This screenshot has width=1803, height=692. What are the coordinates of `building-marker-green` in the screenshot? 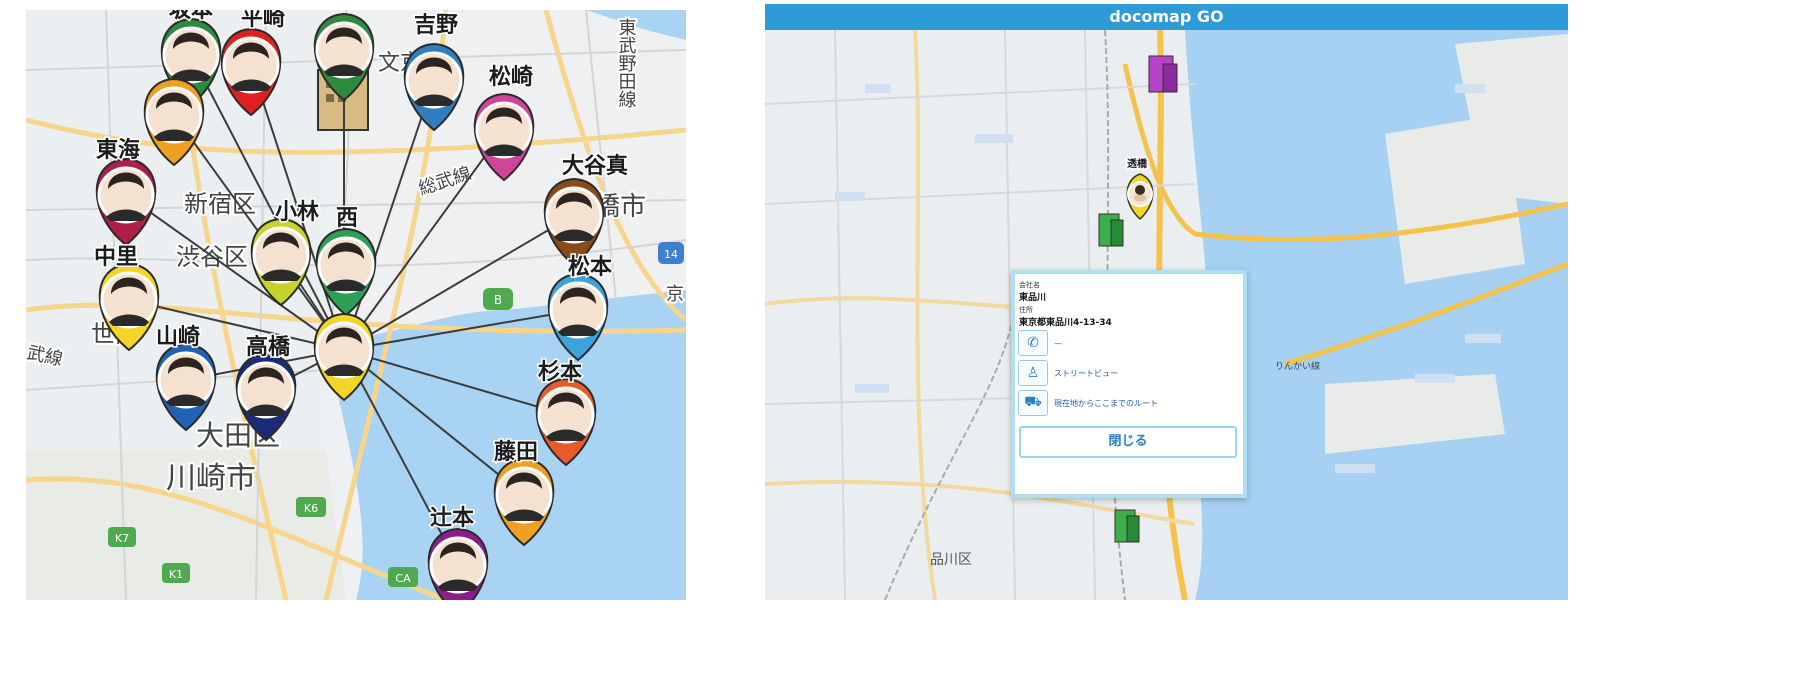 It's located at (1111, 230).